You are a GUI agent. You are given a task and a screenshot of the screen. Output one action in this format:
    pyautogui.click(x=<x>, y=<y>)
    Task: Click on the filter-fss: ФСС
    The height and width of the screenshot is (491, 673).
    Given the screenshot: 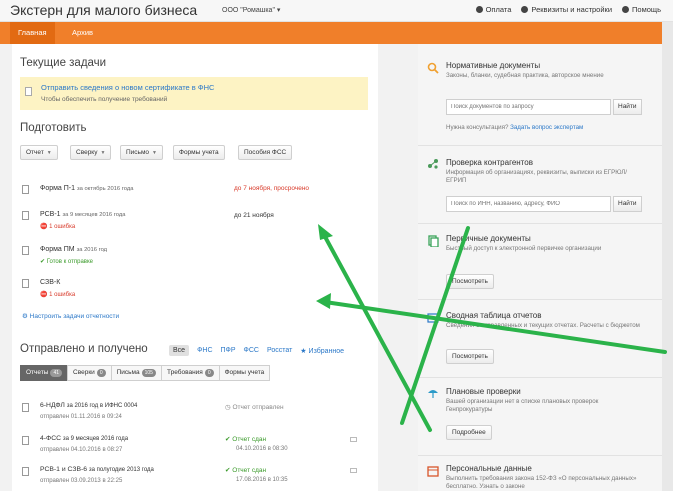 What is the action you would take?
    pyautogui.click(x=251, y=350)
    